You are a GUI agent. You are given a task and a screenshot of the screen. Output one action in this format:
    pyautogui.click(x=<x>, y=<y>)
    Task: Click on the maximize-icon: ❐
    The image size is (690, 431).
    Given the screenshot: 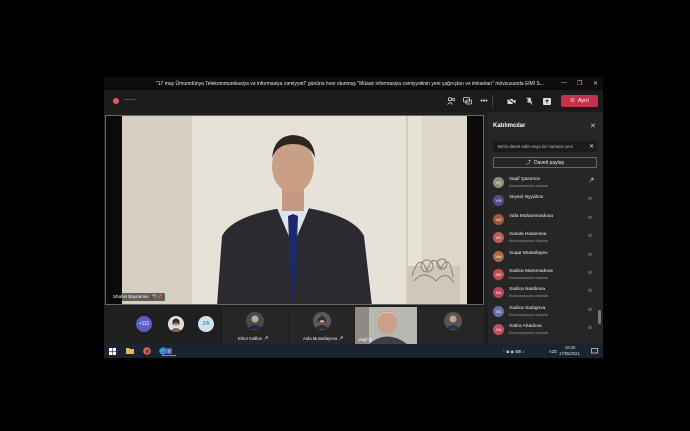 What is the action you would take?
    pyautogui.click(x=579, y=83)
    